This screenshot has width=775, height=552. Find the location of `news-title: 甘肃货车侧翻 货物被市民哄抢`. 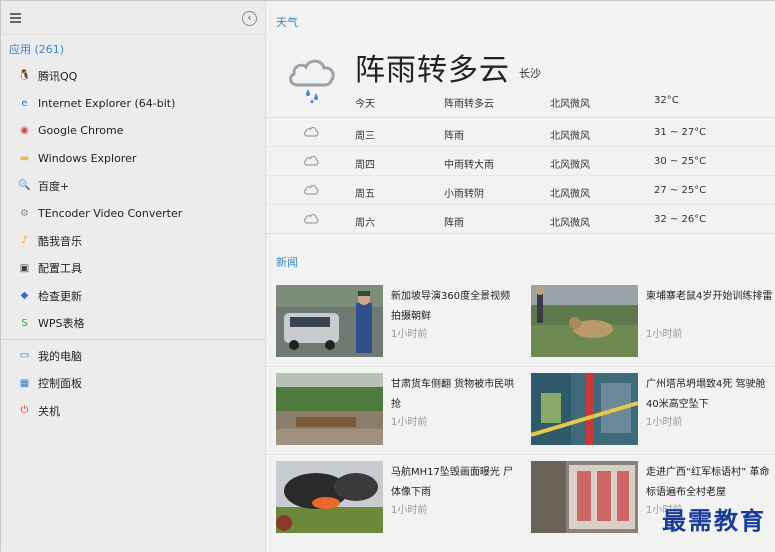

news-title: 甘肃货车侧翻 货物被市民哄抢 is located at coordinates (453, 394).